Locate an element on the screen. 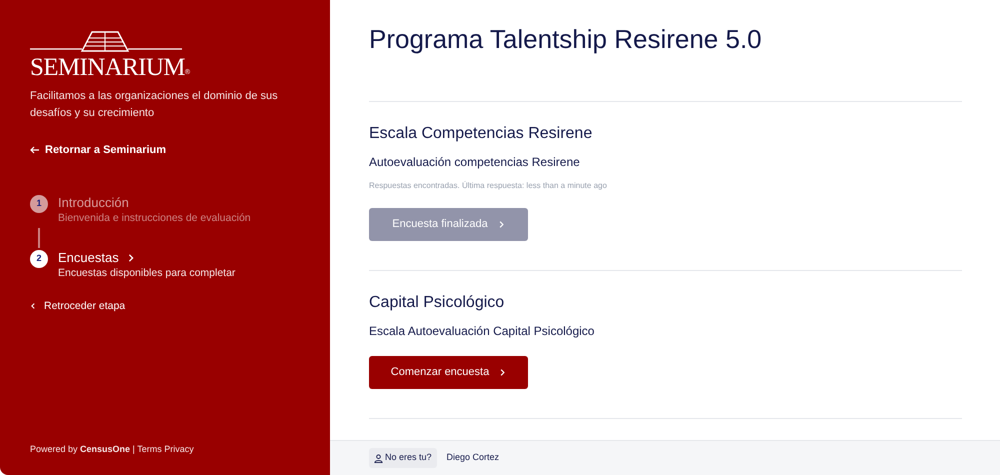 Image resolution: width=1000 pixels, height=475 pixels. step-number: 2 is located at coordinates (39, 259).